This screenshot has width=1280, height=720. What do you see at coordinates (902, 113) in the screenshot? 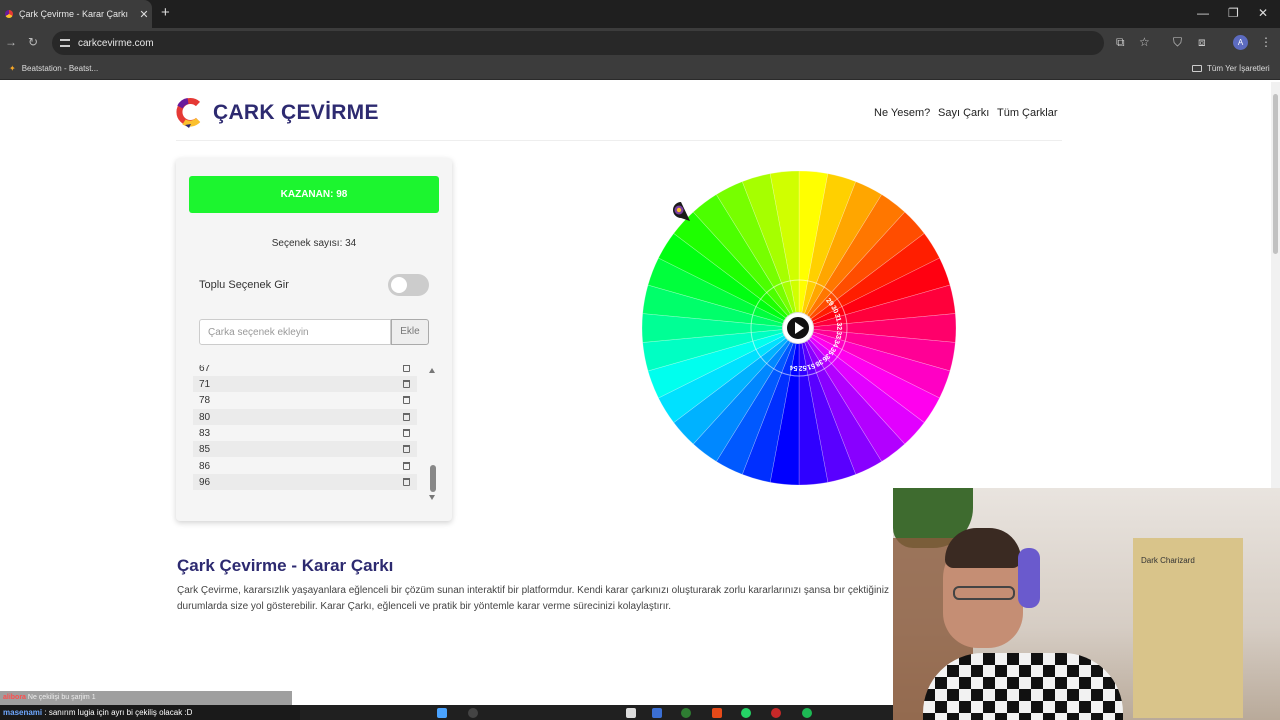
I see `nav-ne-yesem: Ne Yesem?` at bounding box center [902, 113].